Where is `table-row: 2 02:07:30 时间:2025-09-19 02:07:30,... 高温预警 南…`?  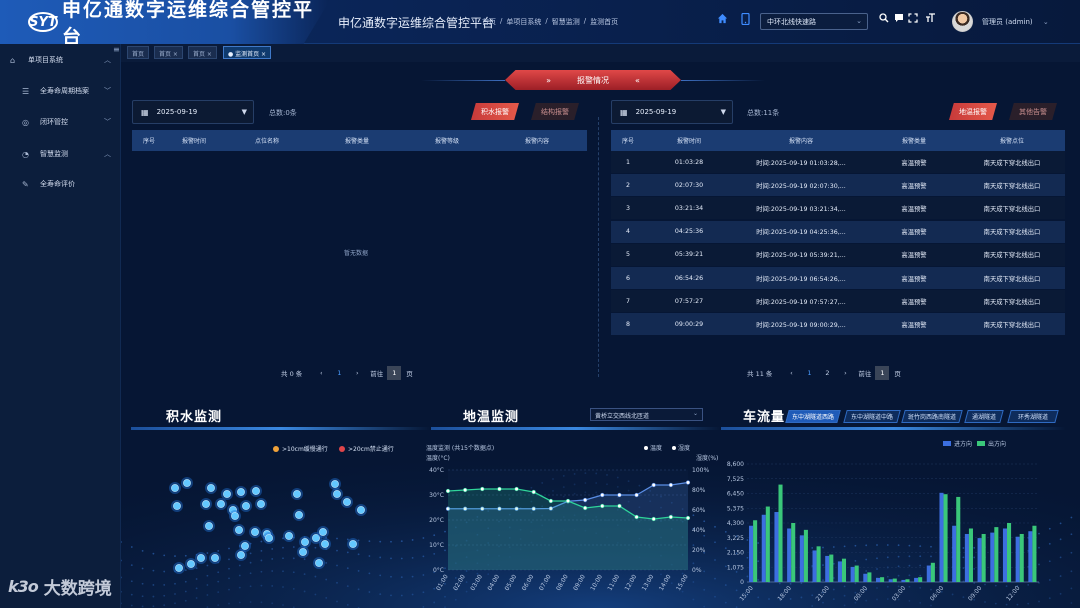
table-row: 2 02:07:30 时间:2025-09-19 02:07:30,... 高温预警 南… is located at coordinates (838, 185).